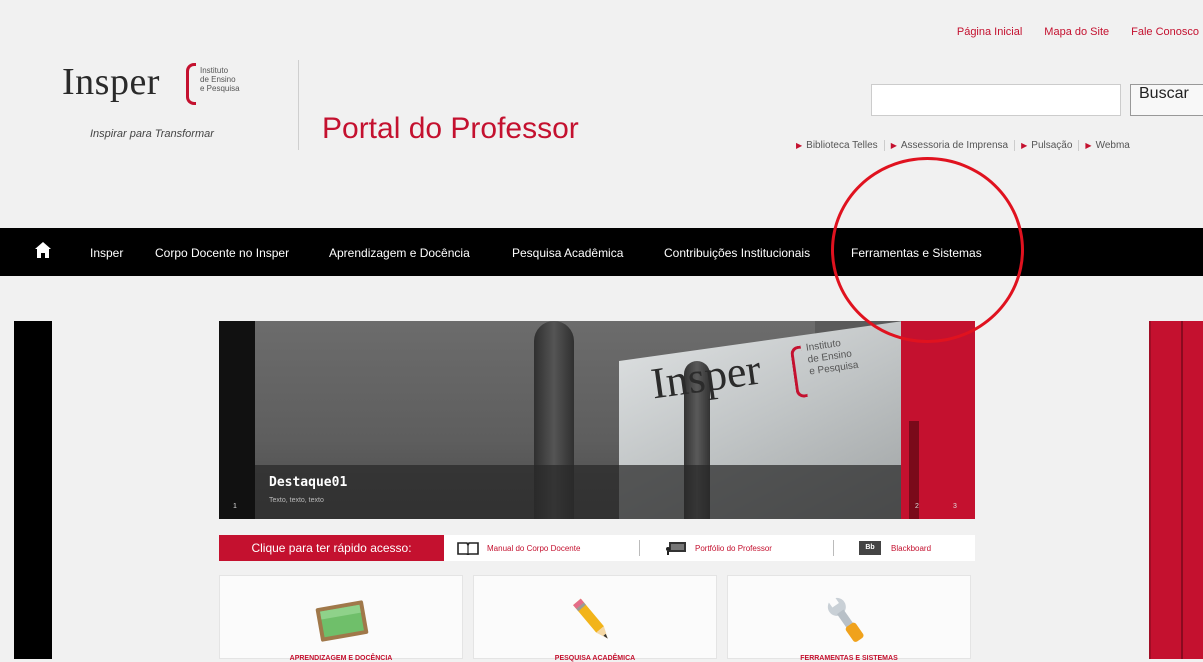  Describe the element at coordinates (1165, 32) in the screenshot. I see `top-link-fale-conosco: Fale Conosco` at that location.